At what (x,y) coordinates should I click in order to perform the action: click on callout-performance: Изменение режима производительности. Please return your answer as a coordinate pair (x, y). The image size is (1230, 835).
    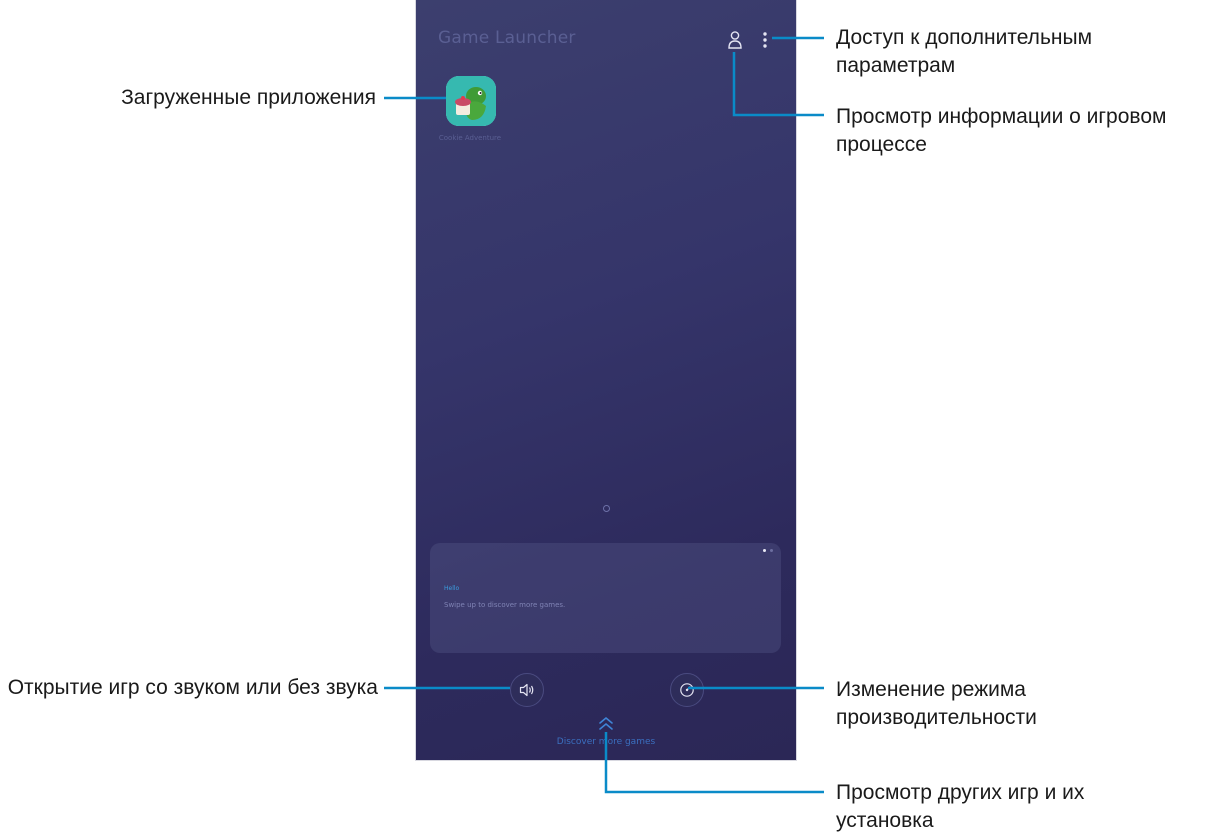
    Looking at the image, I should click on (936, 703).